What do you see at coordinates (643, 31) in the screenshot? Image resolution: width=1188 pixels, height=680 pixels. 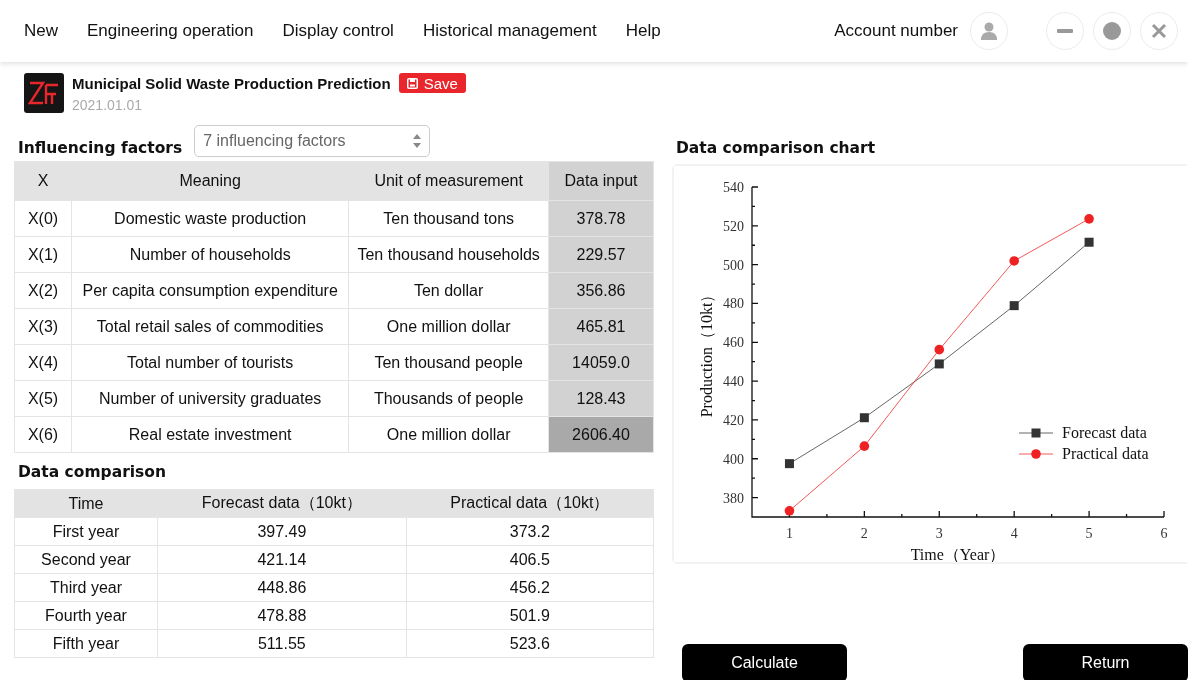 I see `menu-item: Help` at bounding box center [643, 31].